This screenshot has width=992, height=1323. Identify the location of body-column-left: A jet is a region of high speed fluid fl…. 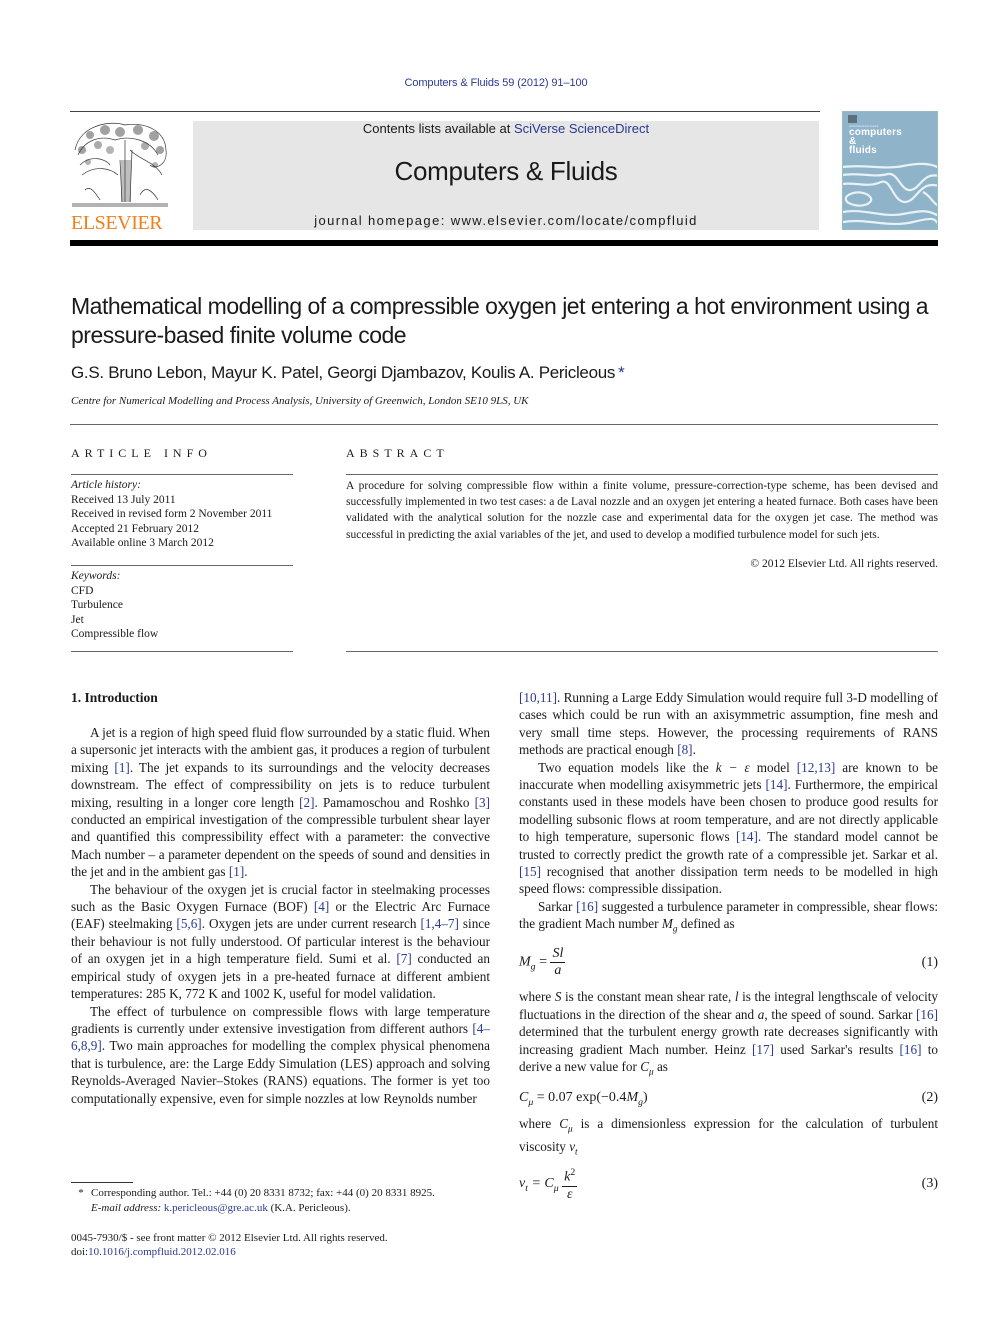
(280, 915).